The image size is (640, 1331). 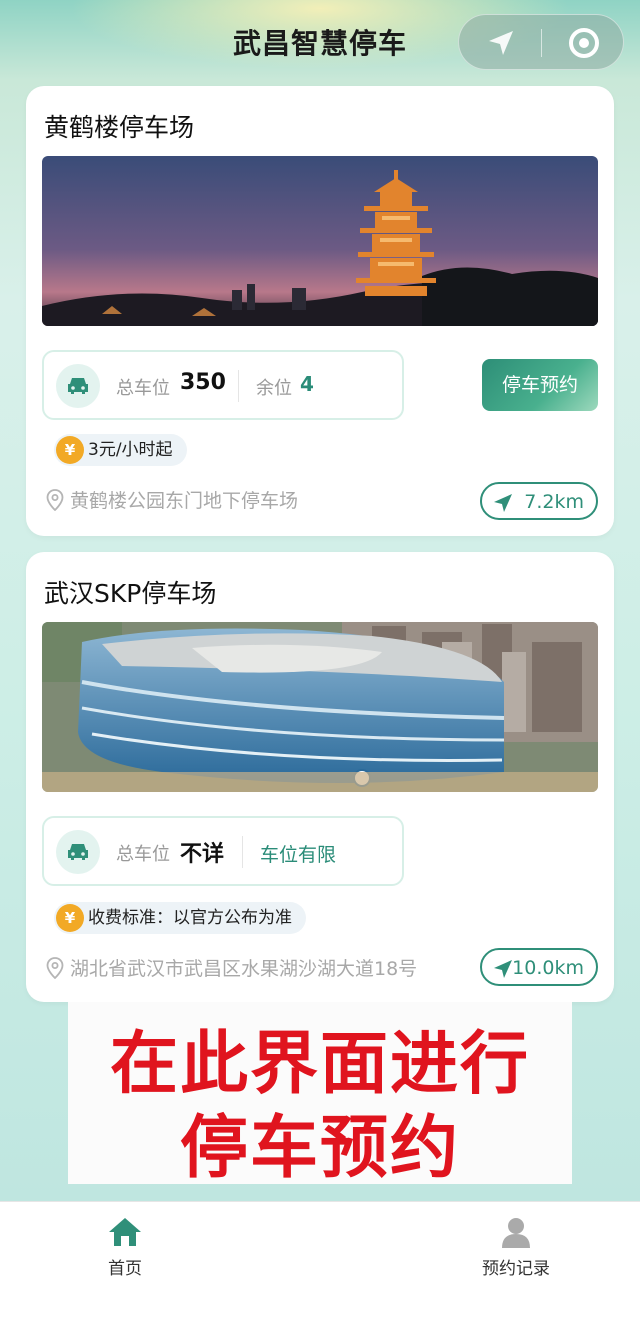 What do you see at coordinates (540, 385) in the screenshot?
I see `reserve-button: 停车预约` at bounding box center [540, 385].